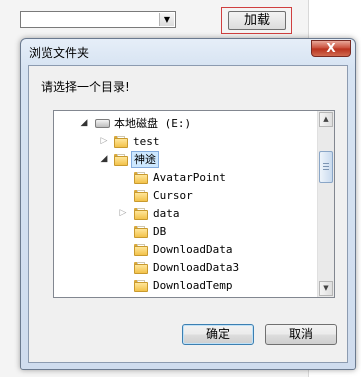 The height and width of the screenshot is (377, 361). What do you see at coordinates (218, 334) in the screenshot?
I see `ok-button: 确定` at bounding box center [218, 334].